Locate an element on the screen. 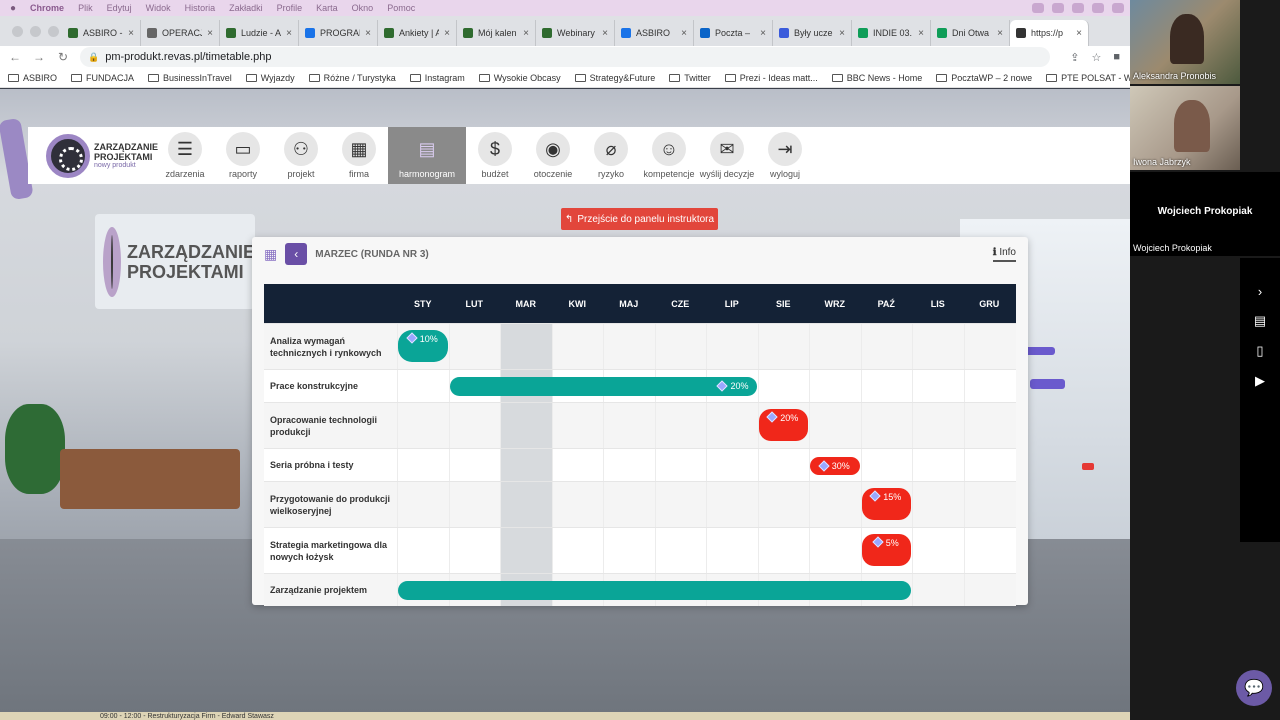 The height and width of the screenshot is (720, 1280). nav-item-wyloguj: ⇥ wyloguj is located at coordinates (785, 155).